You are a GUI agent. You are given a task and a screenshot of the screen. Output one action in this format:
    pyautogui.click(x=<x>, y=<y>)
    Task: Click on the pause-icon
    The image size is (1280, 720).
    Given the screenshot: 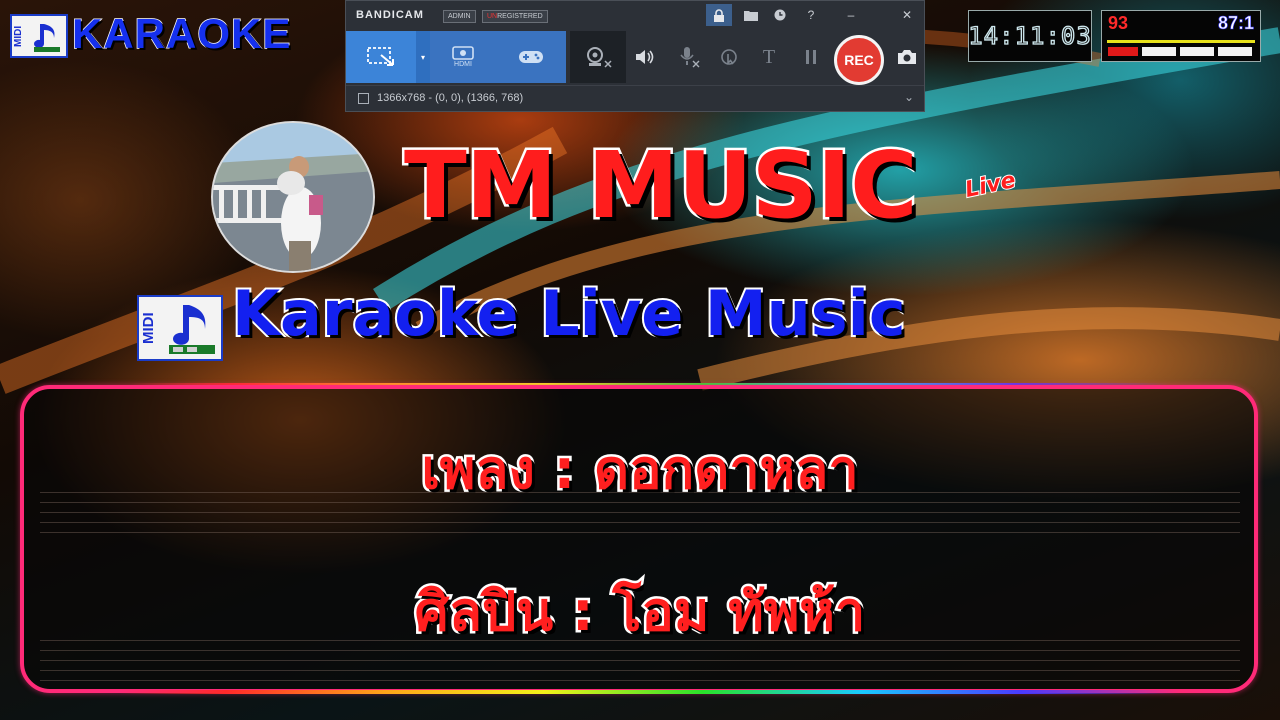 What is the action you would take?
    pyautogui.click(x=811, y=57)
    